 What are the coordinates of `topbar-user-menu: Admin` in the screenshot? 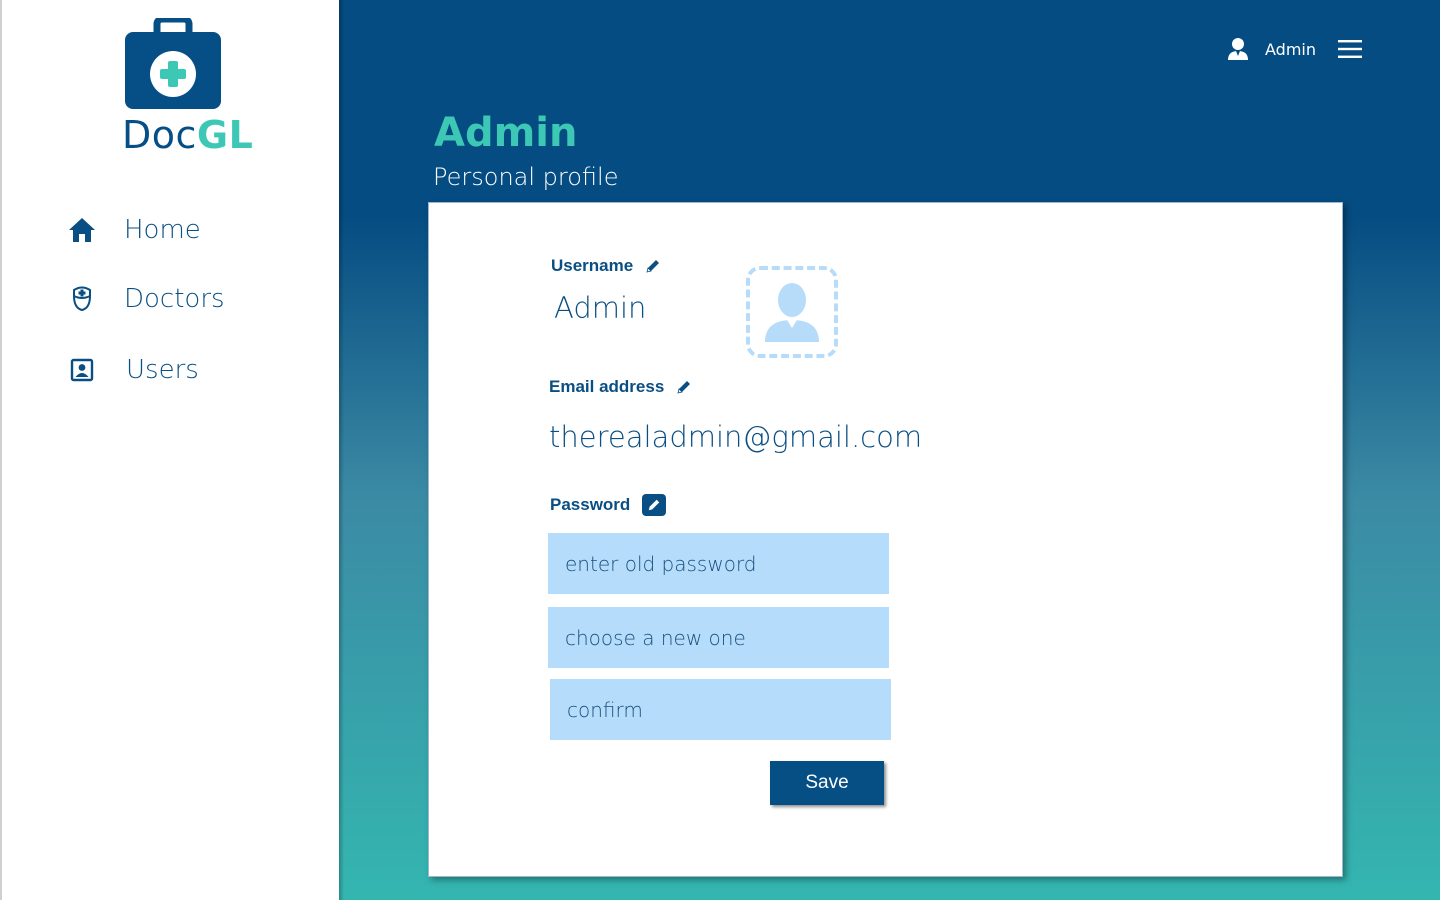 It's located at (1294, 49).